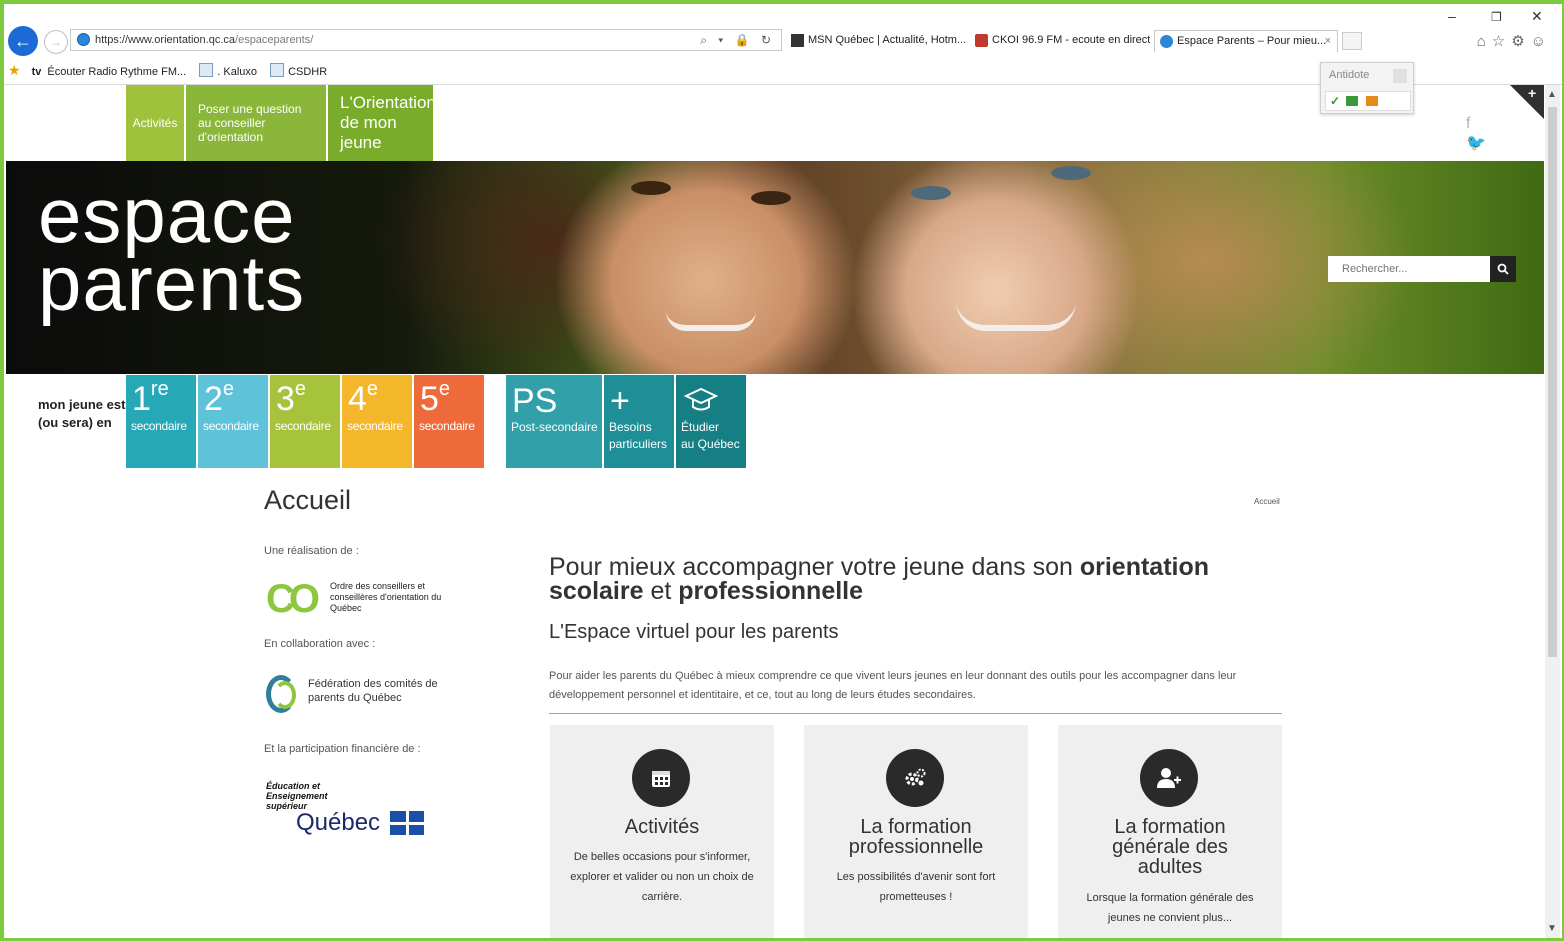 This screenshot has height=941, width=1564. I want to click on scroll-thumb, so click(1552, 382).